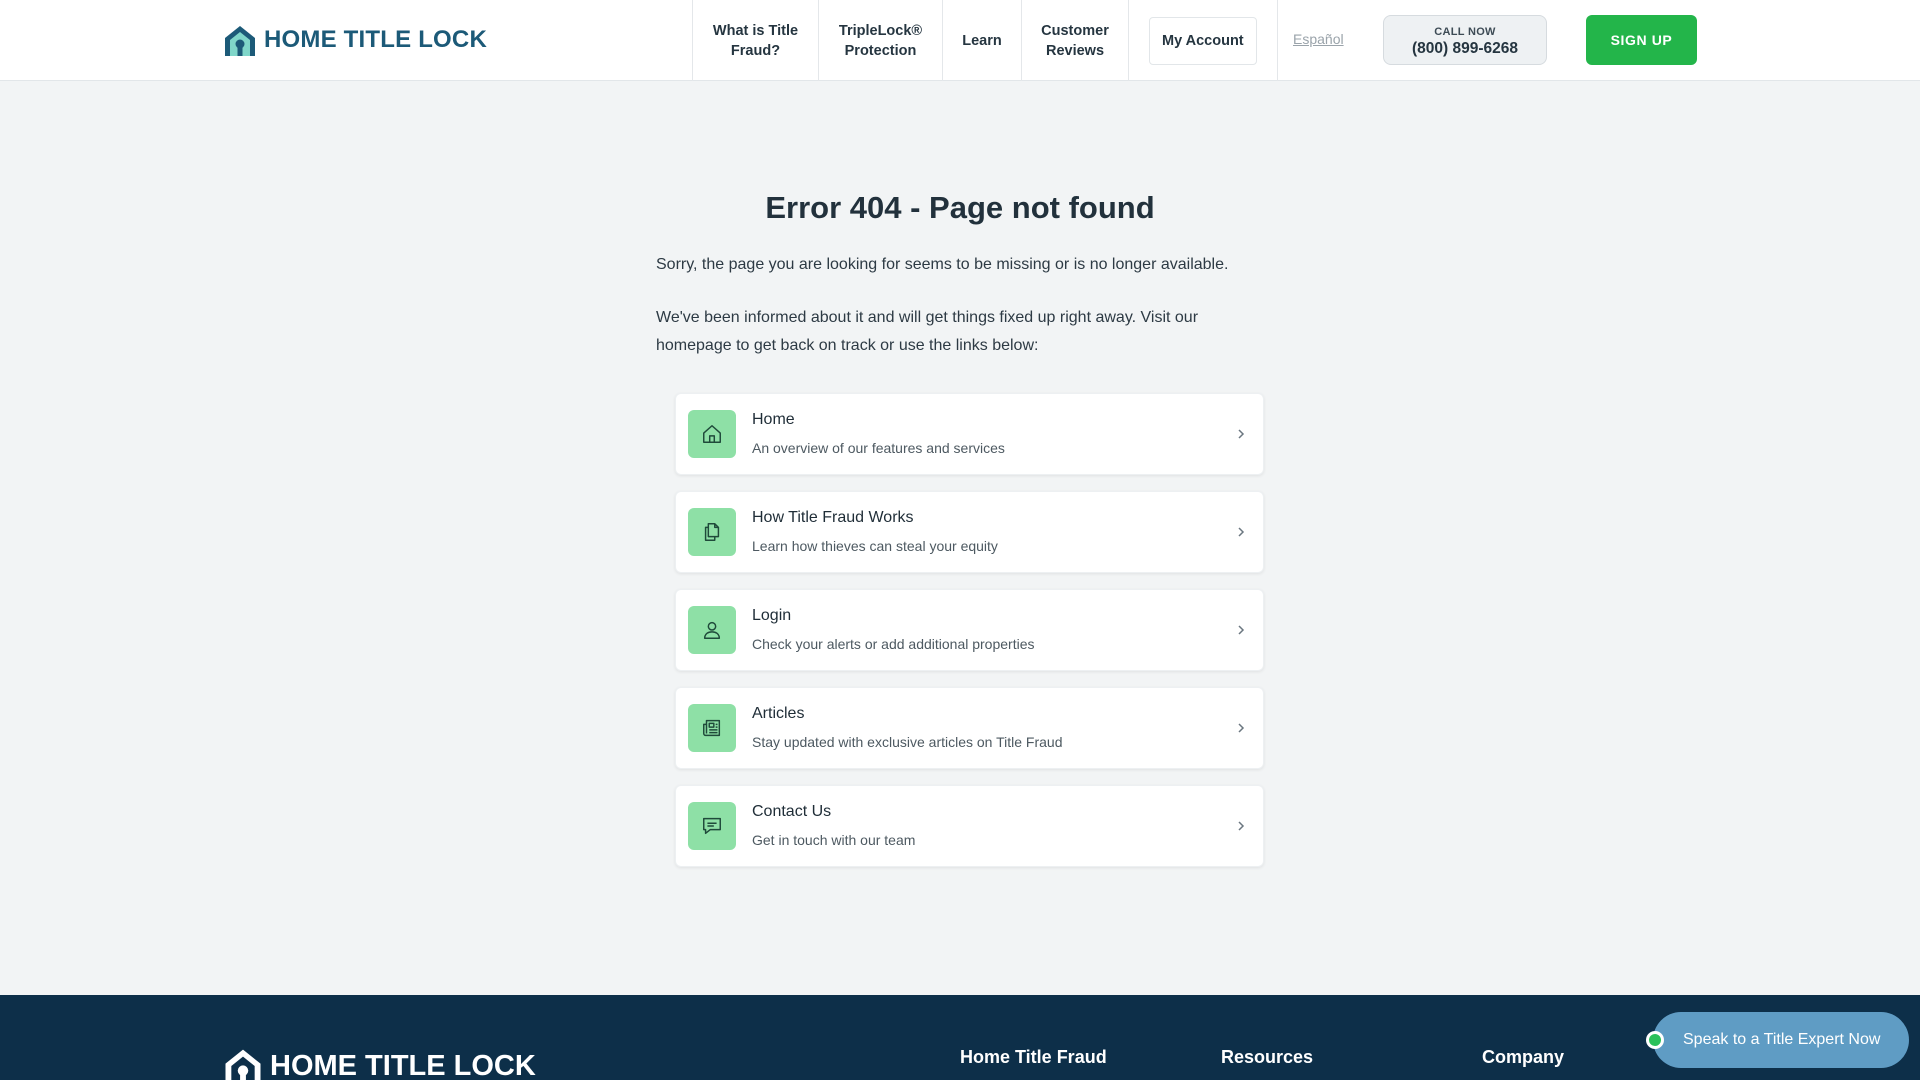 The width and height of the screenshot is (1920, 1080). What do you see at coordinates (375, 39) in the screenshot?
I see `logo-text: HOME TITLE LOCK` at bounding box center [375, 39].